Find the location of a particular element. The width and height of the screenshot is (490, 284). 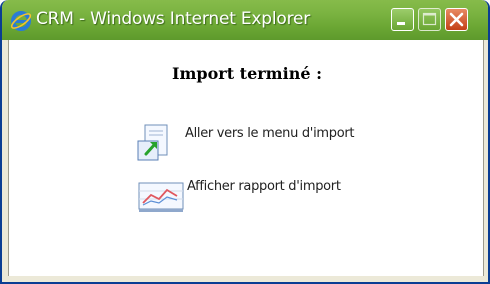

import-menu-link: Aller vers le menu d'import is located at coordinates (245, 143).